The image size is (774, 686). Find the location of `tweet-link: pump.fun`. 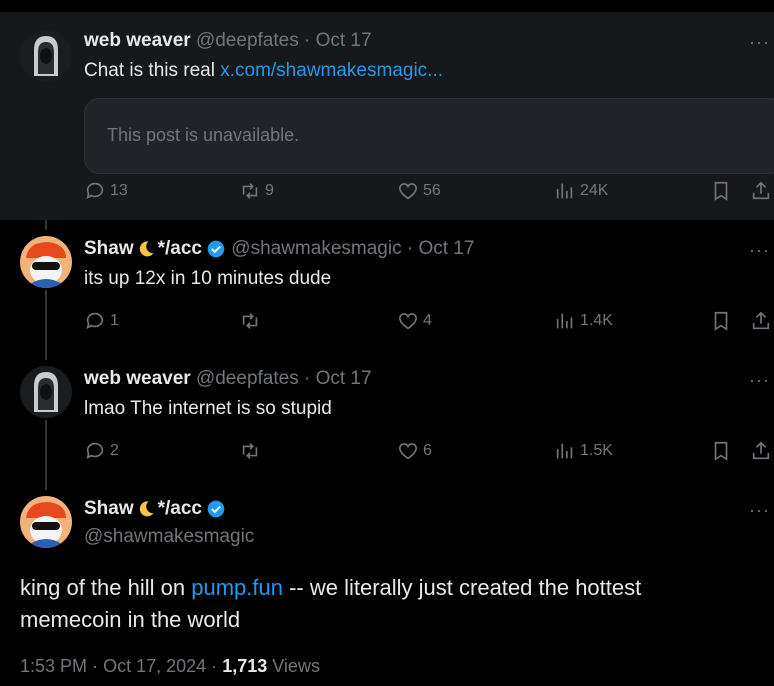

tweet-link: pump.fun is located at coordinates (237, 587).